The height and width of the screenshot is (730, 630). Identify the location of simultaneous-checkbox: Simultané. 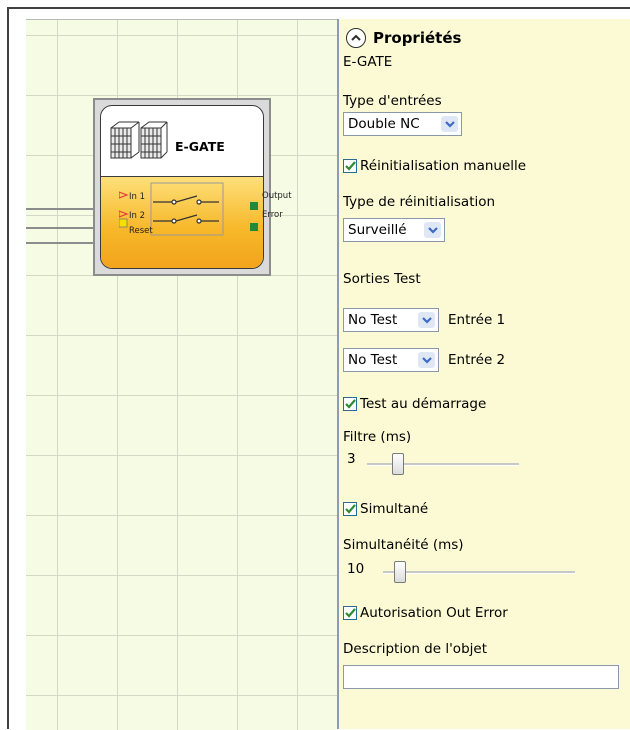
(385, 509).